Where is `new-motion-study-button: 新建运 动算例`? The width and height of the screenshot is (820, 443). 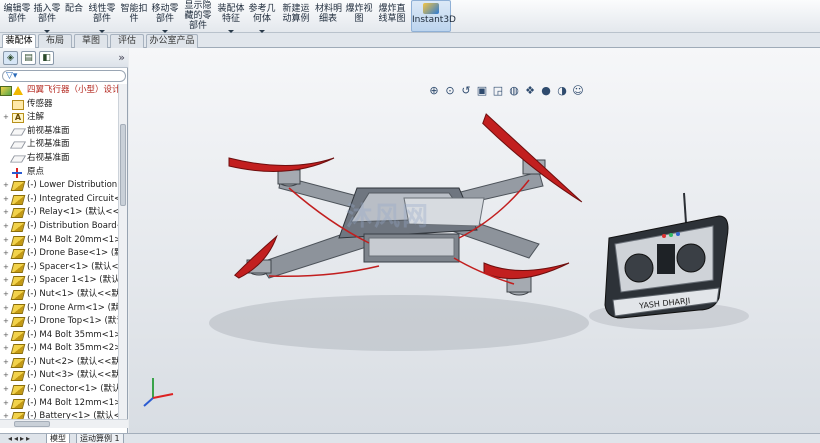 new-motion-study-button: 新建运 动算例 is located at coordinates (296, 16).